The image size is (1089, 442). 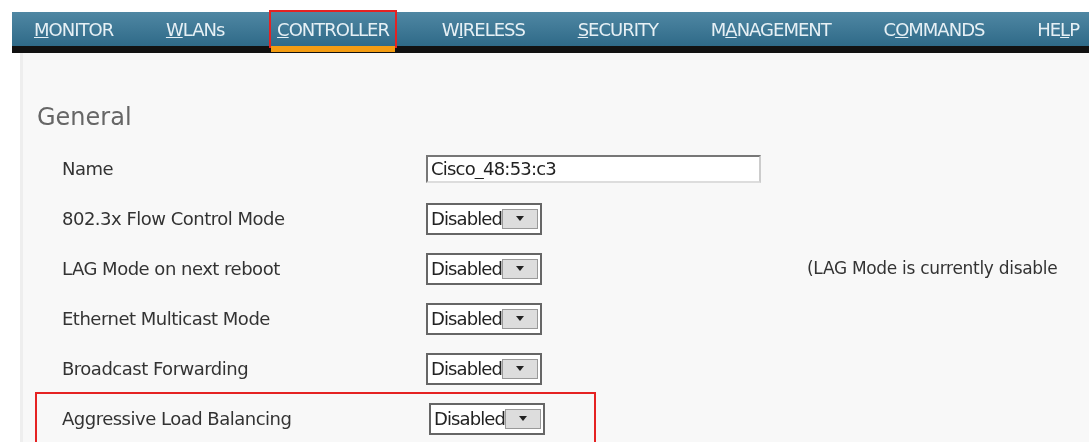 I want to click on menu-tab: WIRELESS, so click(x=483, y=29).